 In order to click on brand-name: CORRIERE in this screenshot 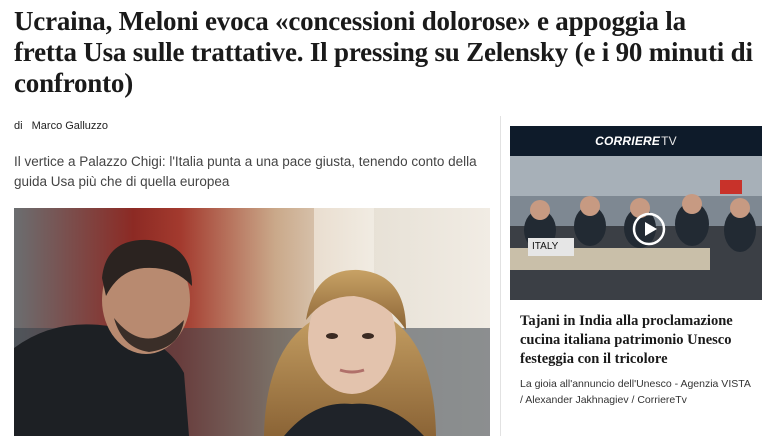, I will do `click(628, 141)`.